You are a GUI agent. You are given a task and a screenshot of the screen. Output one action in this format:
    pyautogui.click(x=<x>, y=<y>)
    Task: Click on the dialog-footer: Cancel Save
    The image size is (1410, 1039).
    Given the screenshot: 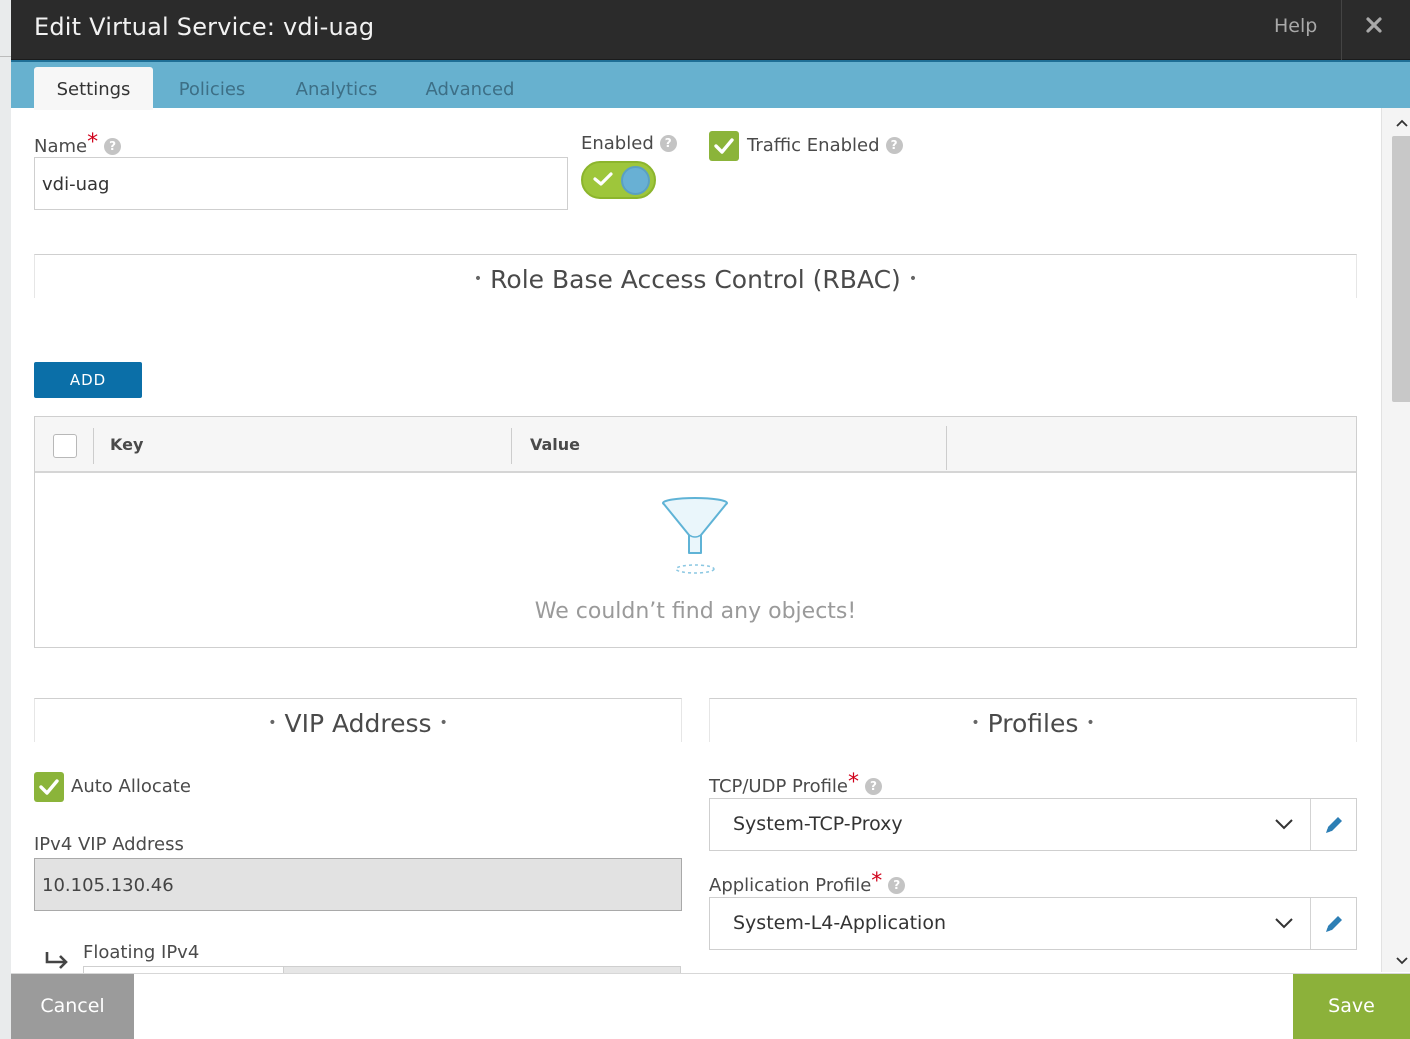 What is the action you would take?
    pyautogui.click(x=710, y=1006)
    